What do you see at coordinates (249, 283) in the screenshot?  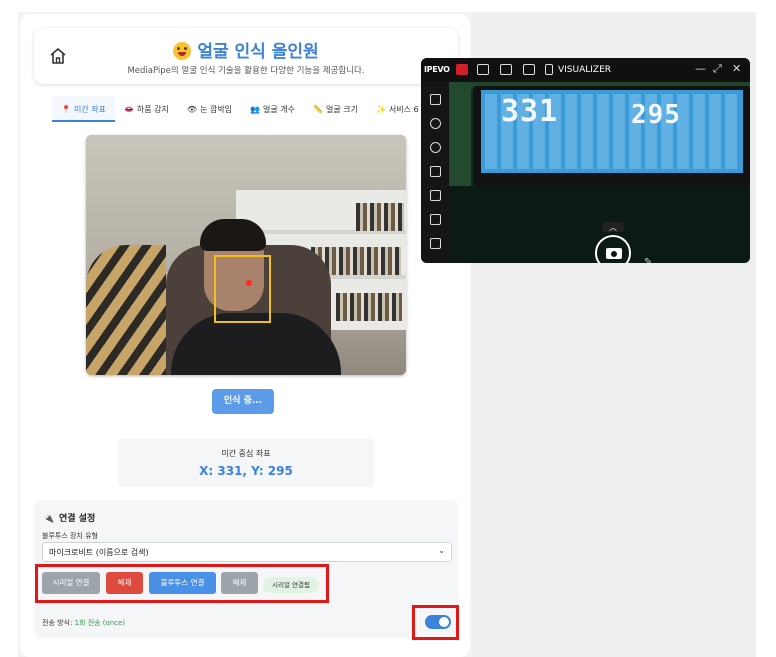 I see `glabella-marker` at bounding box center [249, 283].